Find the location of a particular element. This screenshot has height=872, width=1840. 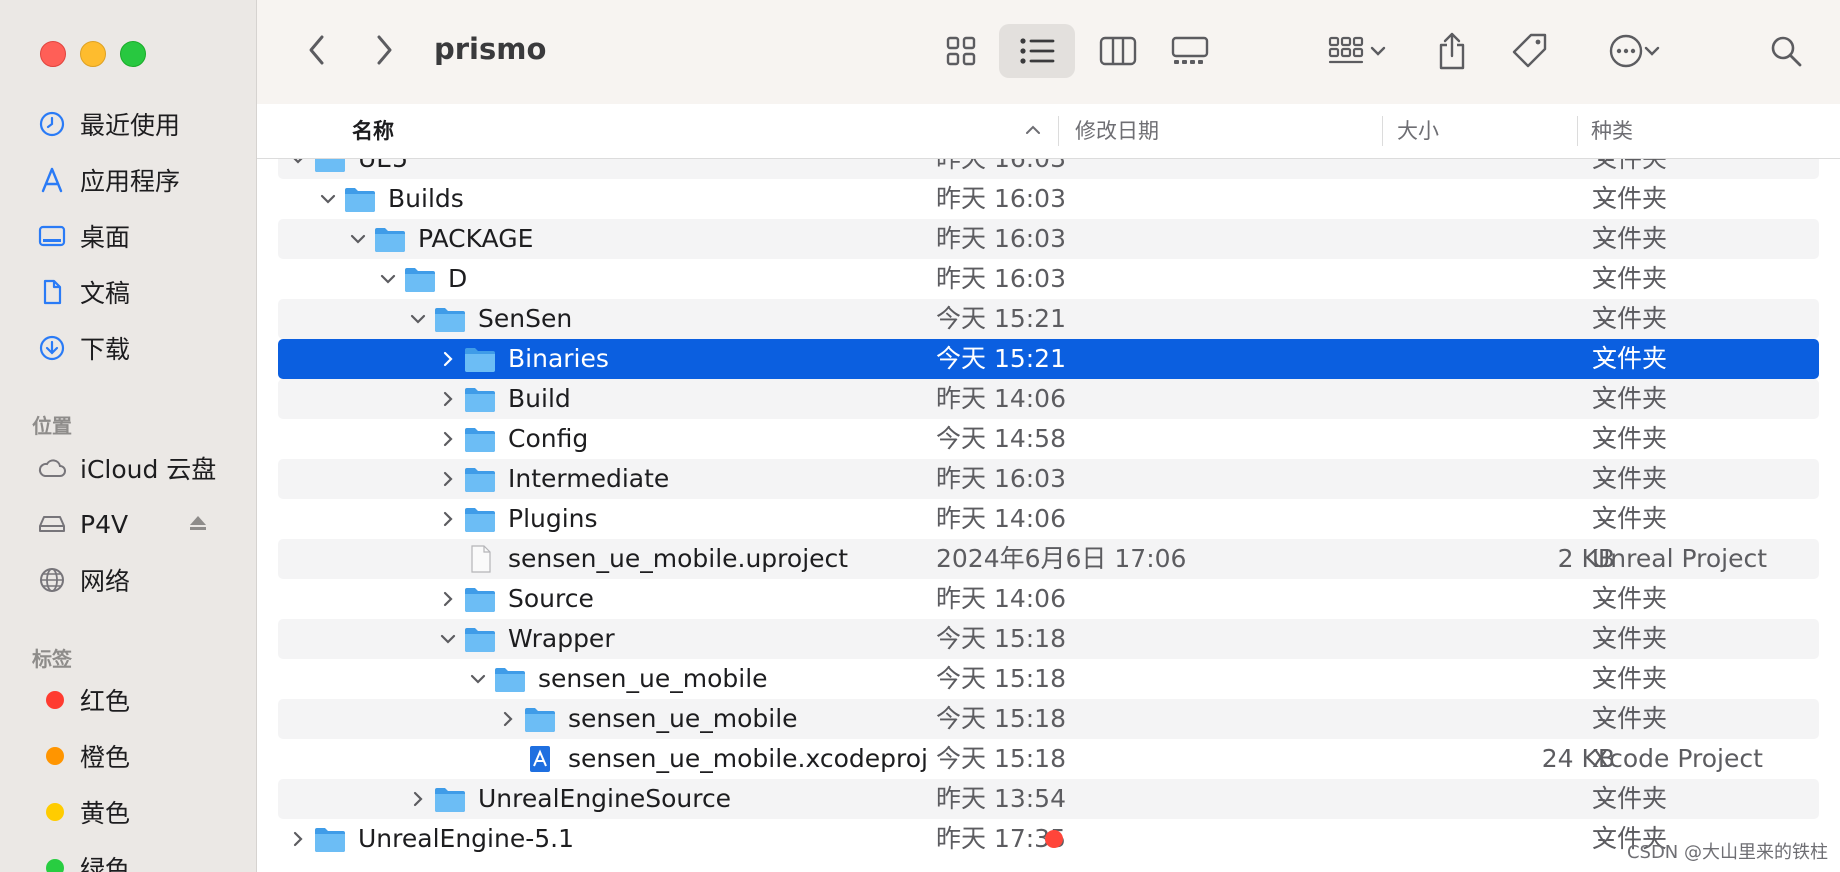

folder-row: UE5昨天 16:03--文件夹 is located at coordinates (1048, 169).